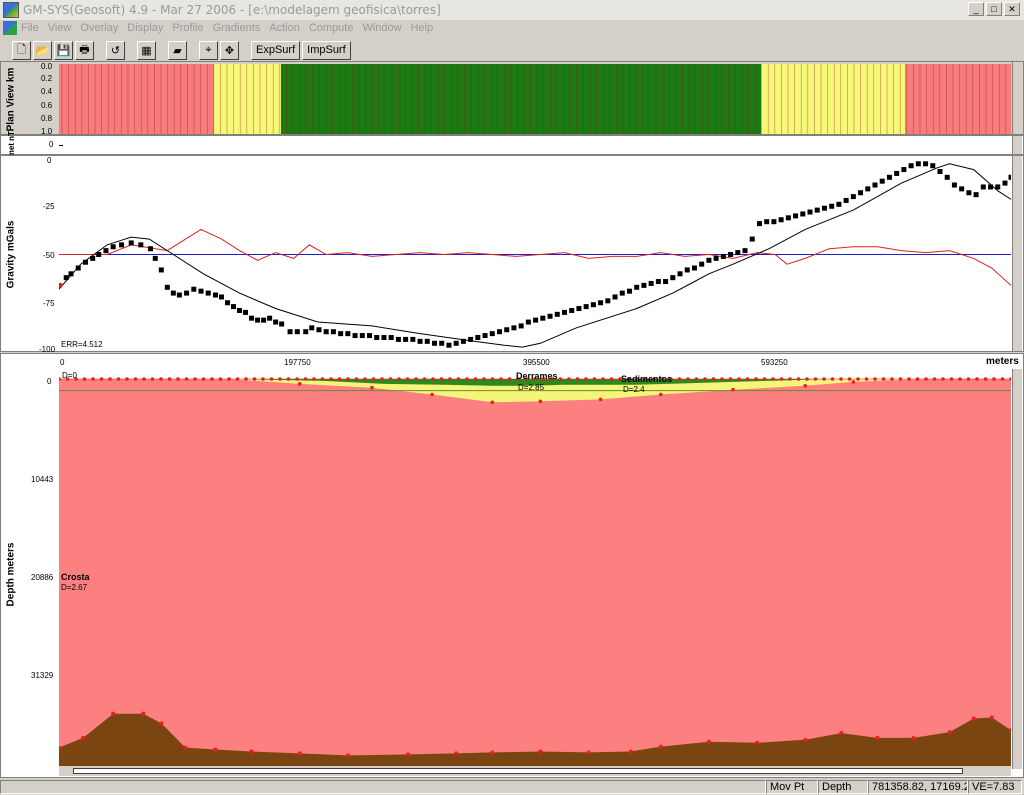 The height and width of the screenshot is (795, 1024). What do you see at coordinates (10, 28) in the screenshot?
I see `document-icon` at bounding box center [10, 28].